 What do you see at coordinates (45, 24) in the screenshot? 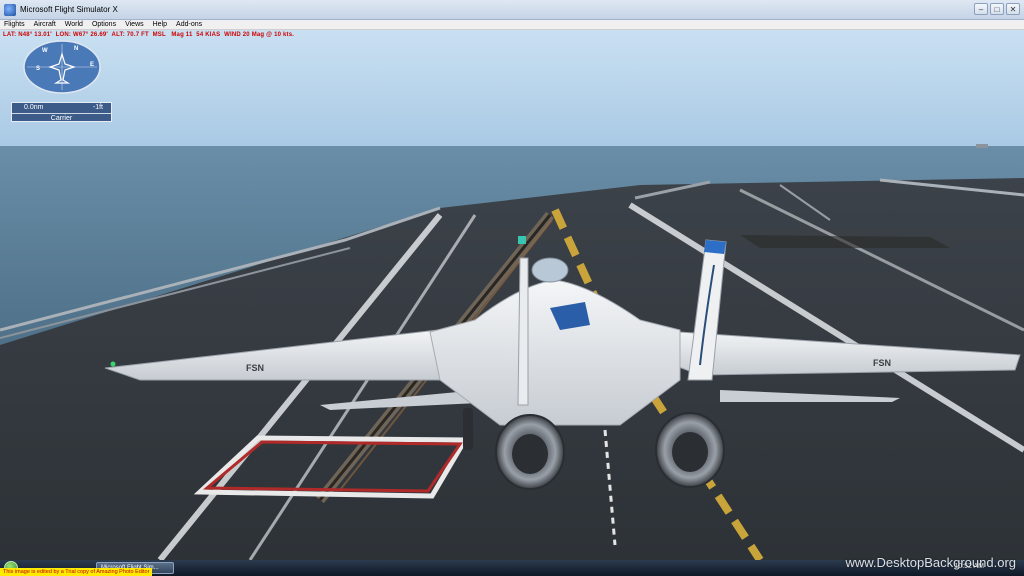
I see `menu-aircraft: Aircraft` at bounding box center [45, 24].